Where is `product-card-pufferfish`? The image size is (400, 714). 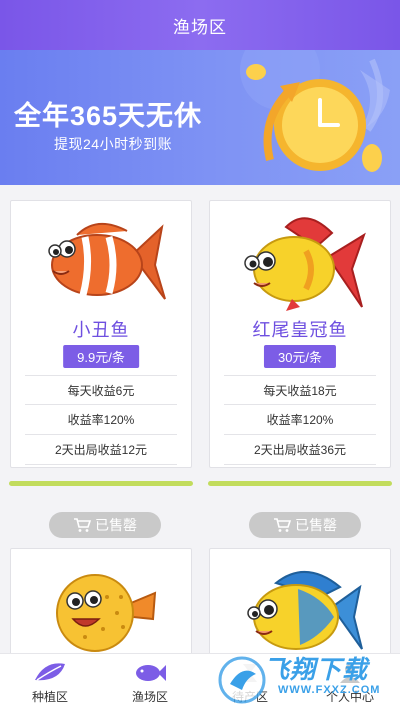
product-card-pufferfish is located at coordinates (101, 608).